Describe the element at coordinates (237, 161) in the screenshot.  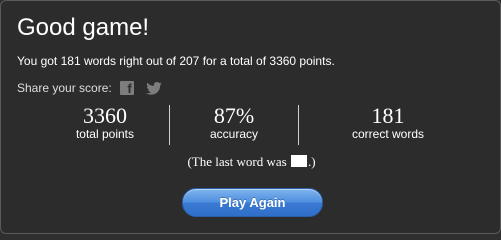
I see `last-word-prefix: (The last word was` at that location.